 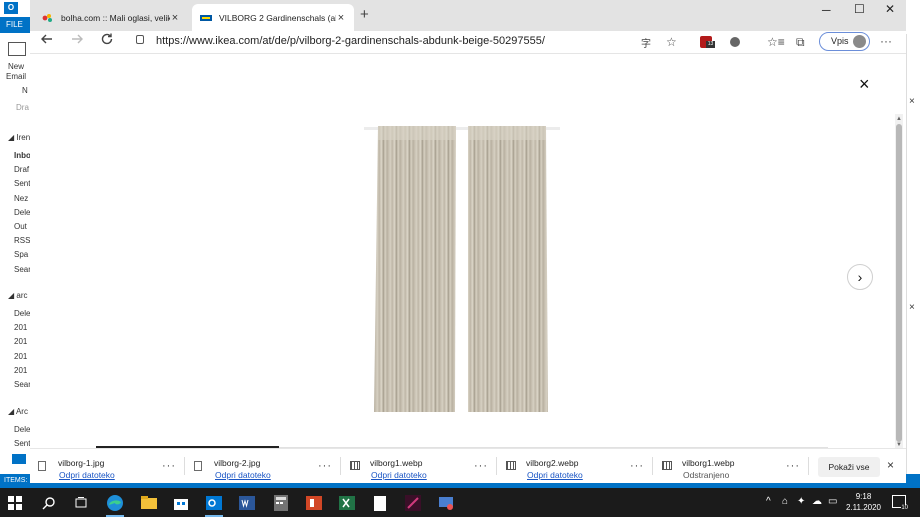 What do you see at coordinates (817, 501) in the screenshot?
I see `tray-onedrive-icon: ☁` at bounding box center [817, 501].